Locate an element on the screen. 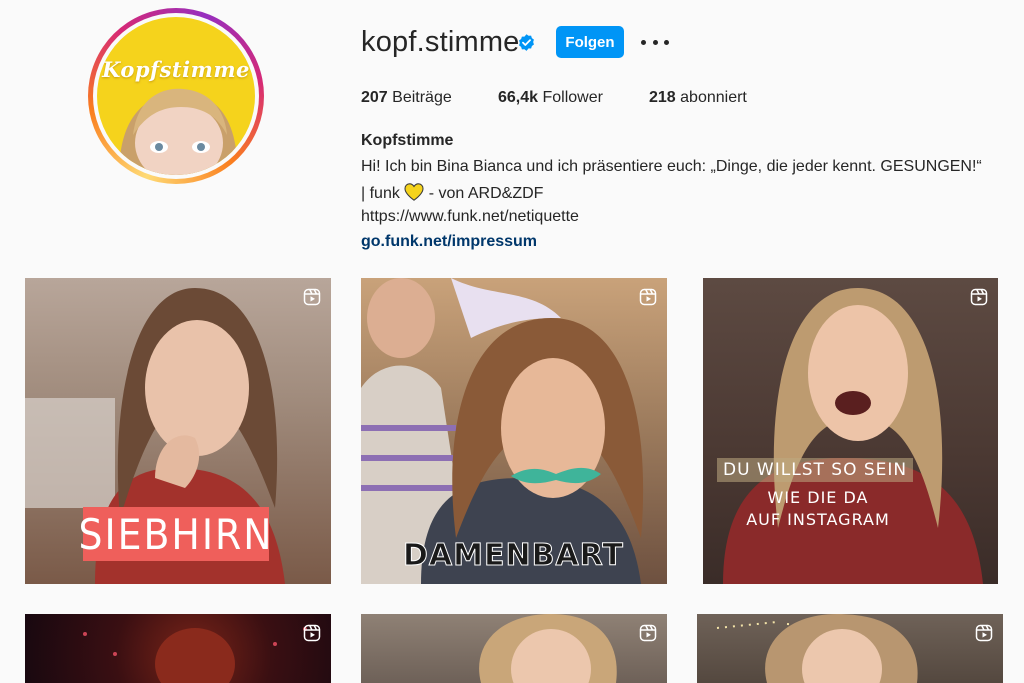 This screenshot has height=683, width=1024. more-options-icon is located at coordinates (655, 42).